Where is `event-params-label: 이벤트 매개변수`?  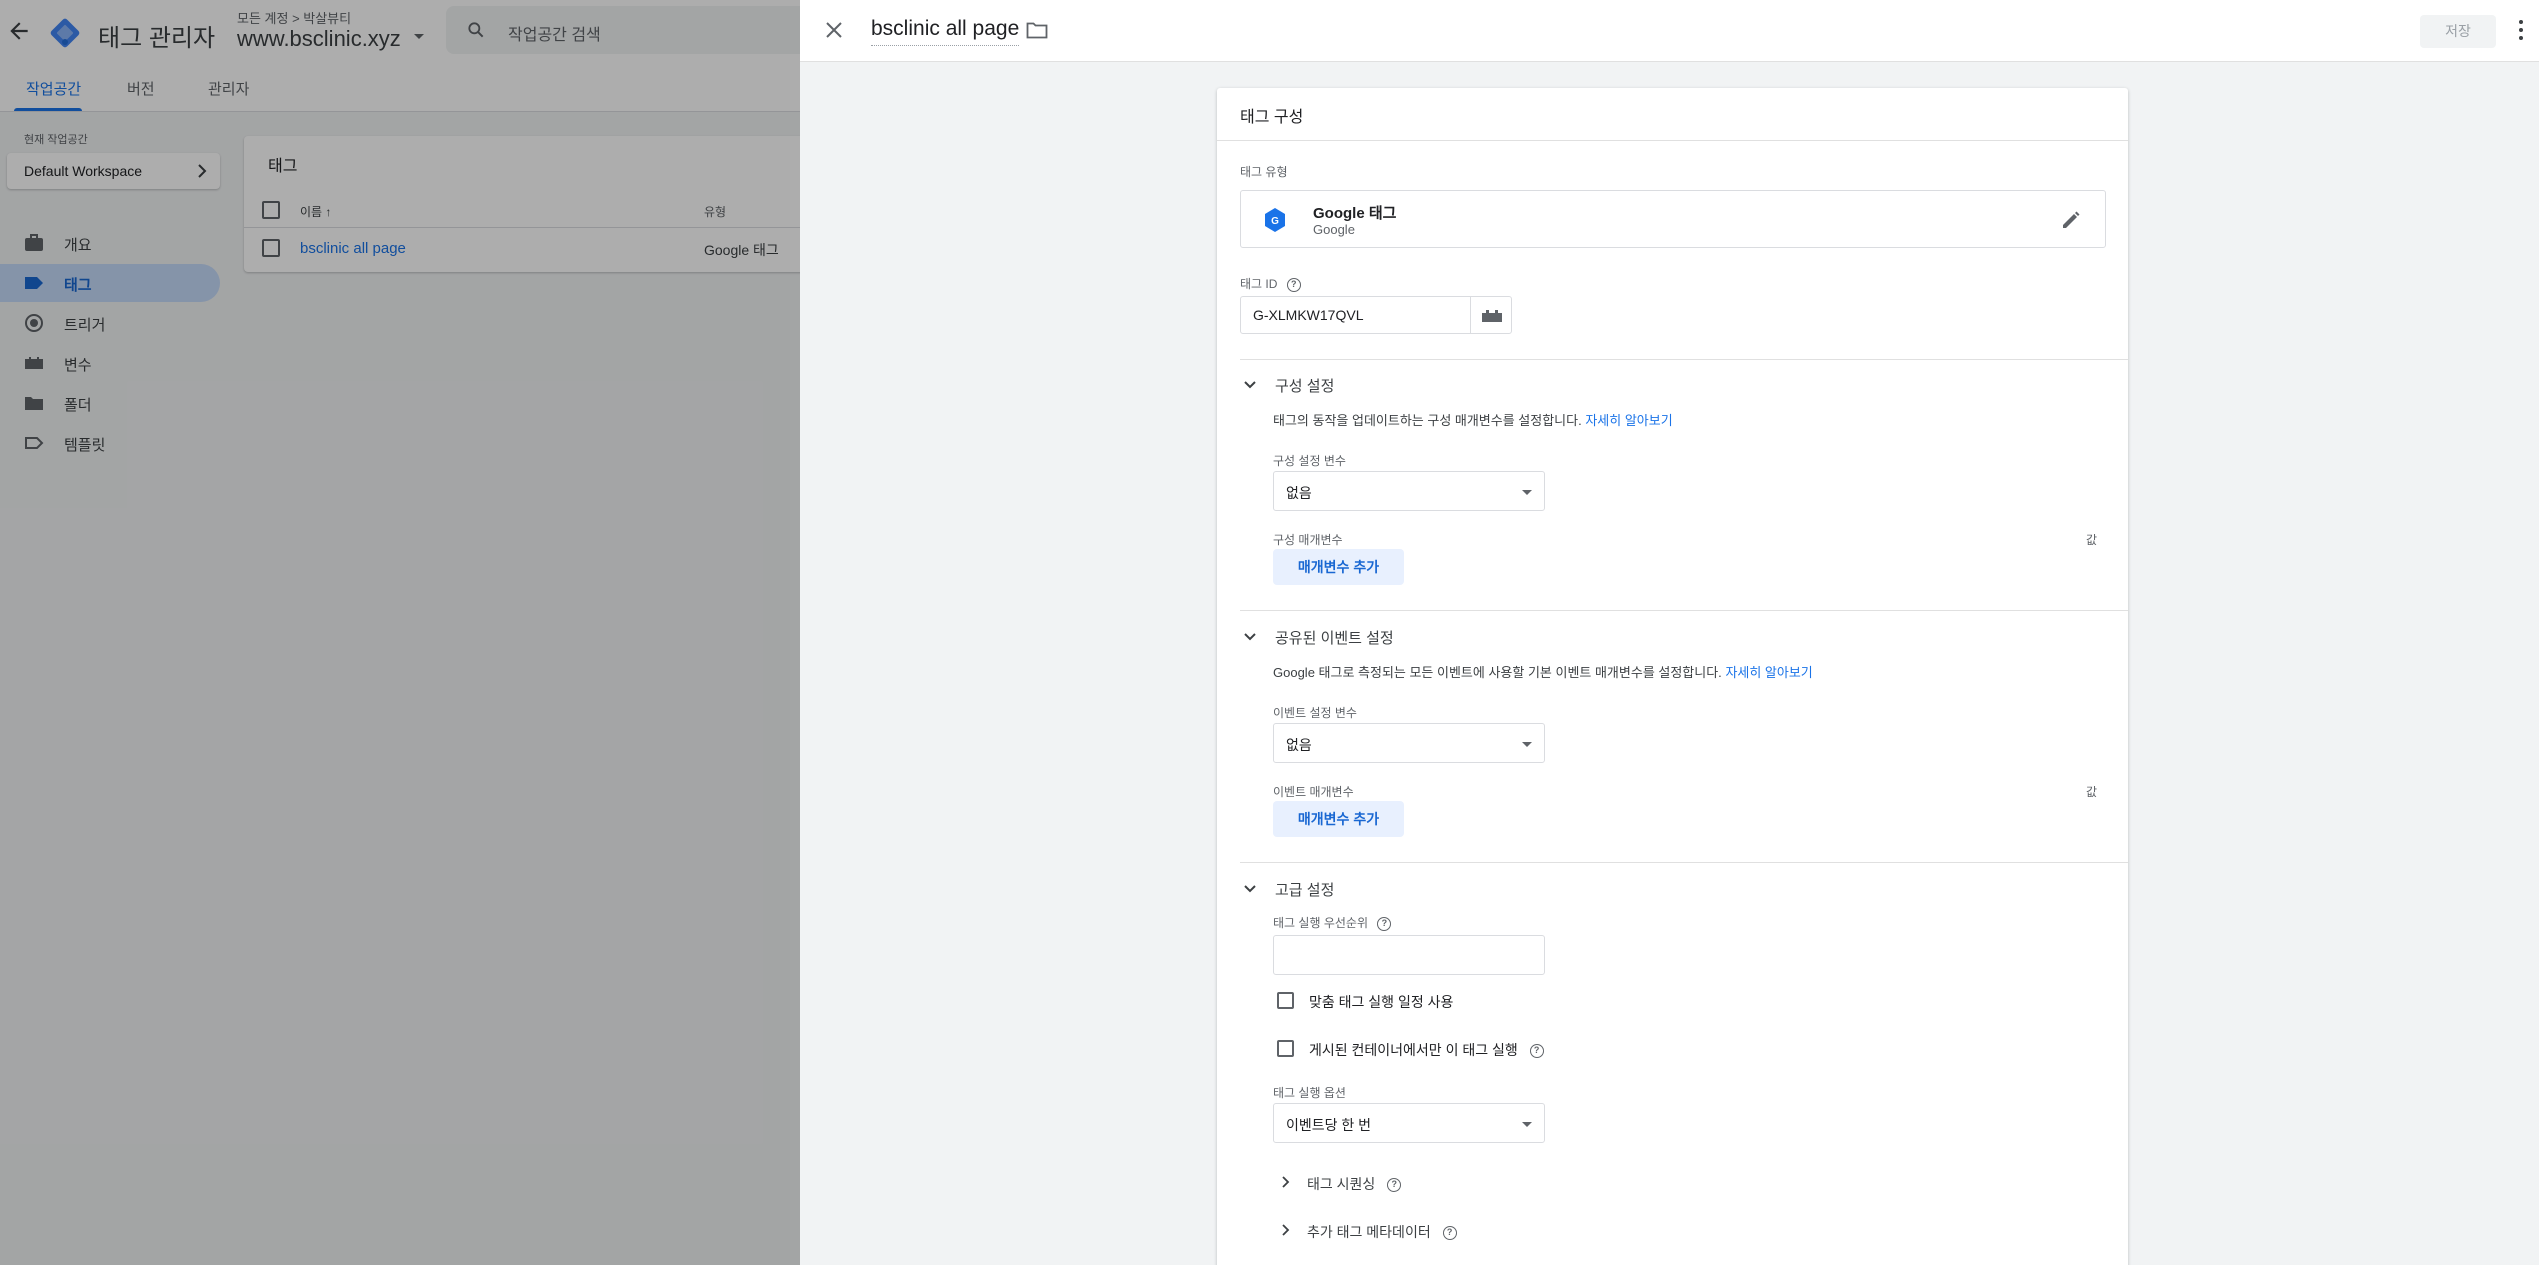 event-params-label: 이벤트 매개변수 is located at coordinates (1313, 792).